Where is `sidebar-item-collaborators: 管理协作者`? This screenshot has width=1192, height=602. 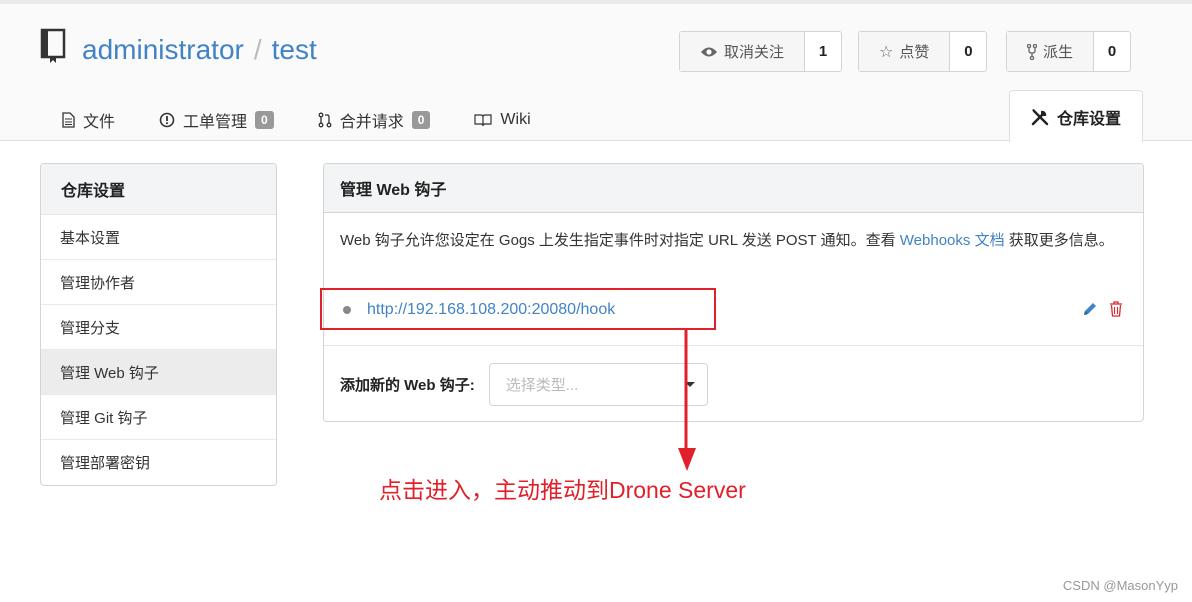 sidebar-item-collaborators: 管理协作者 is located at coordinates (158, 282).